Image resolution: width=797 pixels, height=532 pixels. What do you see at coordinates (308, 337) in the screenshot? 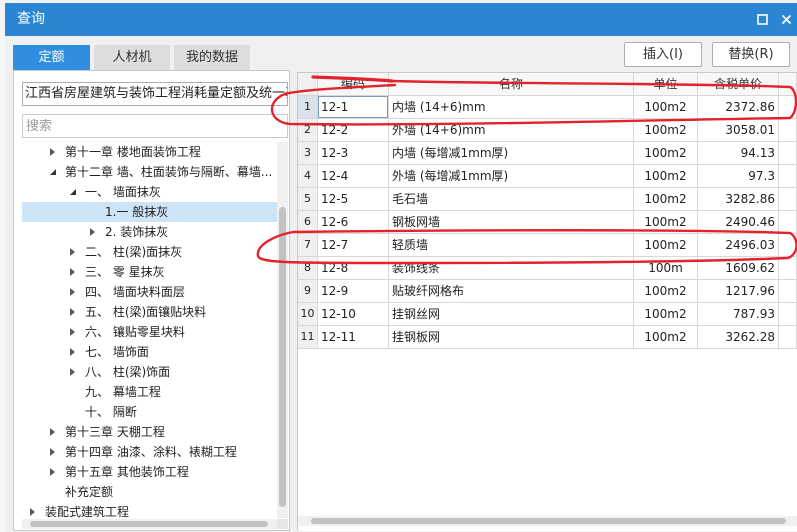
I see `cell-row-number: 11` at bounding box center [308, 337].